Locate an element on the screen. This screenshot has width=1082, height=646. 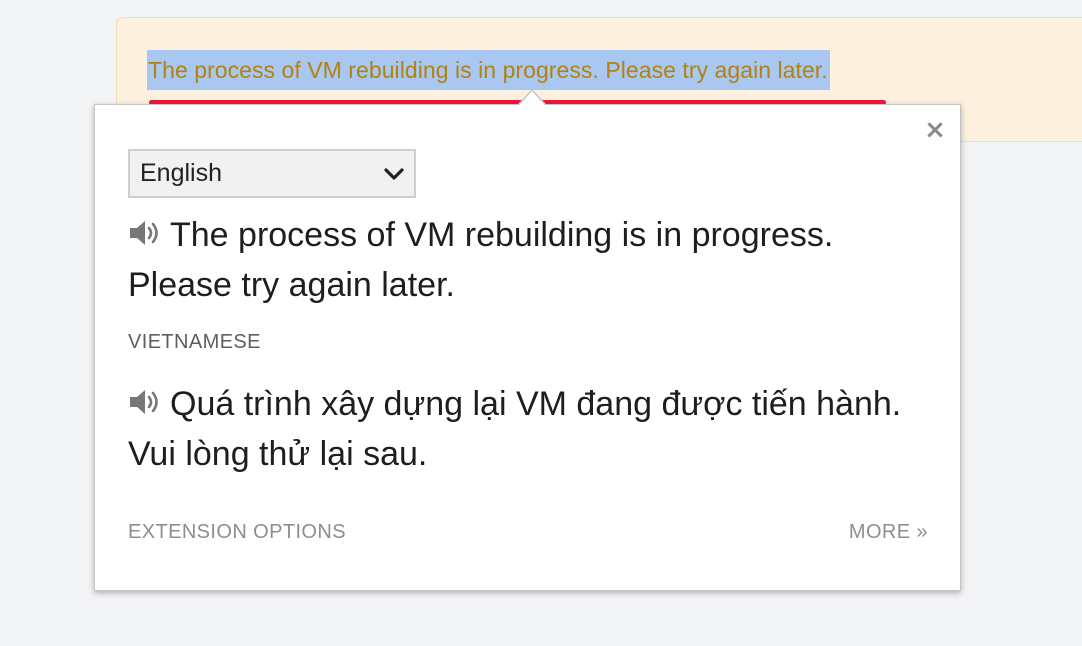
extension-options-link: EXTENSION OPTIONS is located at coordinates (237, 532).